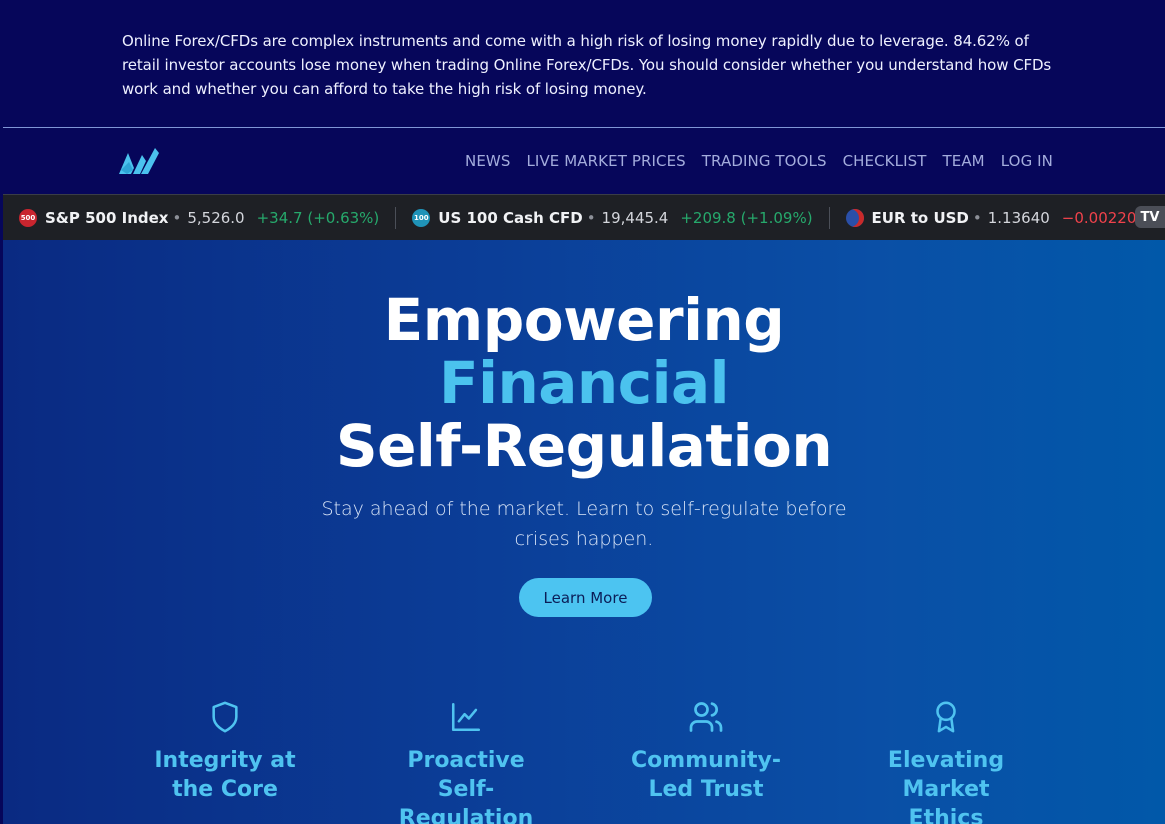 Image resolution: width=1165 pixels, height=824 pixels. Describe the element at coordinates (963, 161) in the screenshot. I see `nav-item-team: TEAM` at that location.